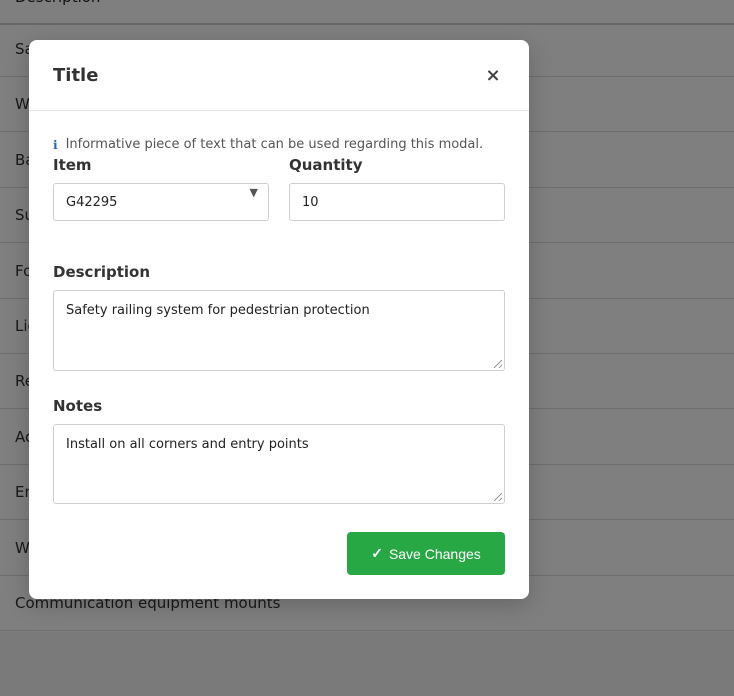 Image resolution: width=734 pixels, height=696 pixels. What do you see at coordinates (102, 272) in the screenshot?
I see `description-label: Description` at bounding box center [102, 272].